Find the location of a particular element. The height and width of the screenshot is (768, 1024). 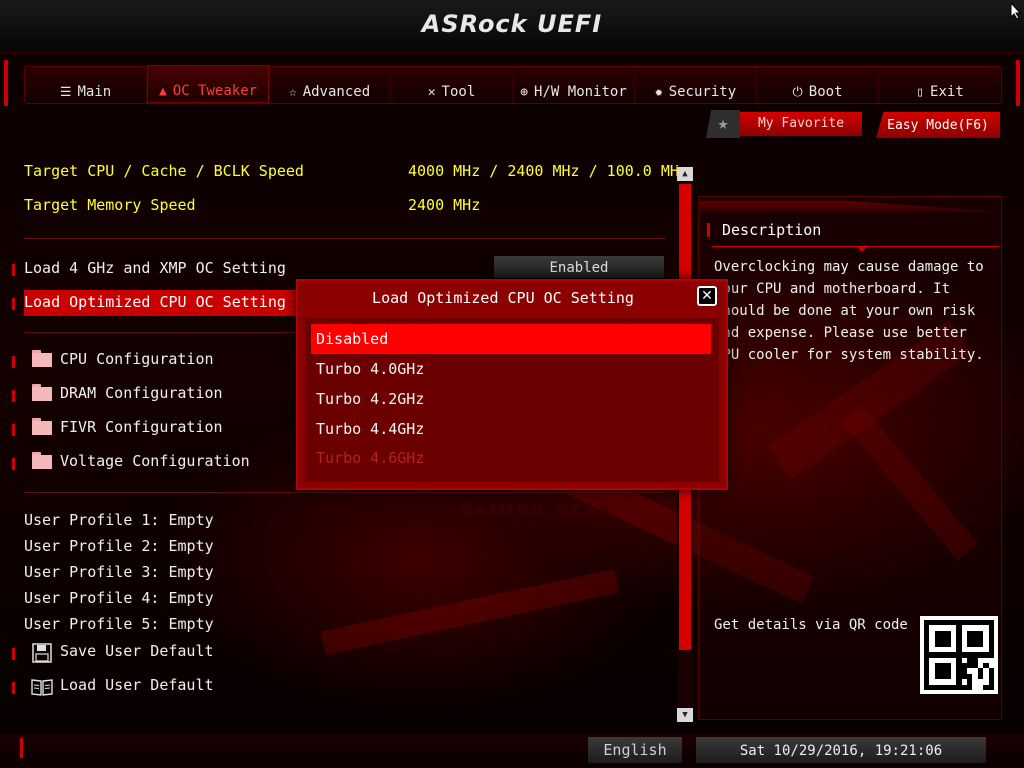

title-bar: ASRock UEFI is located at coordinates (512, 26).